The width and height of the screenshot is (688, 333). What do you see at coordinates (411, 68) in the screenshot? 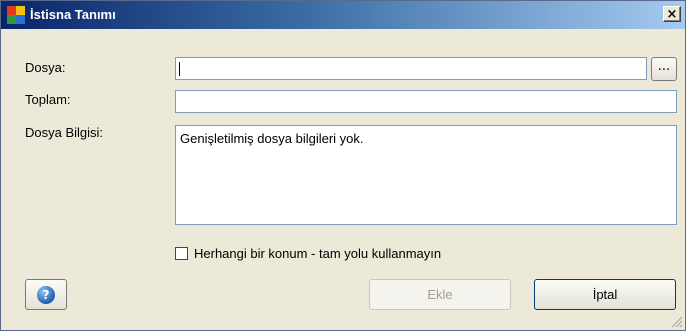
I see `file-path-input` at bounding box center [411, 68].